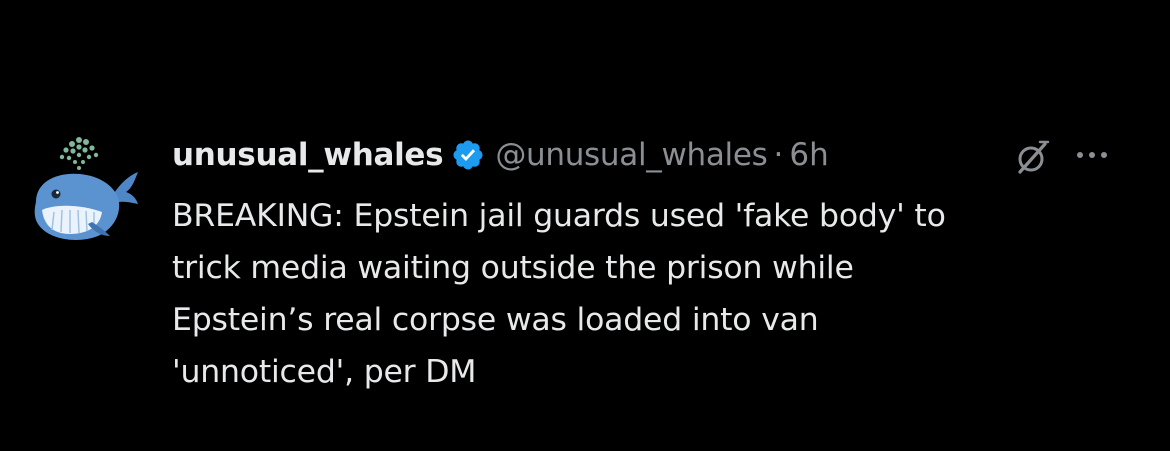 The image size is (1170, 451). I want to click on grok-icon, so click(1032, 158).